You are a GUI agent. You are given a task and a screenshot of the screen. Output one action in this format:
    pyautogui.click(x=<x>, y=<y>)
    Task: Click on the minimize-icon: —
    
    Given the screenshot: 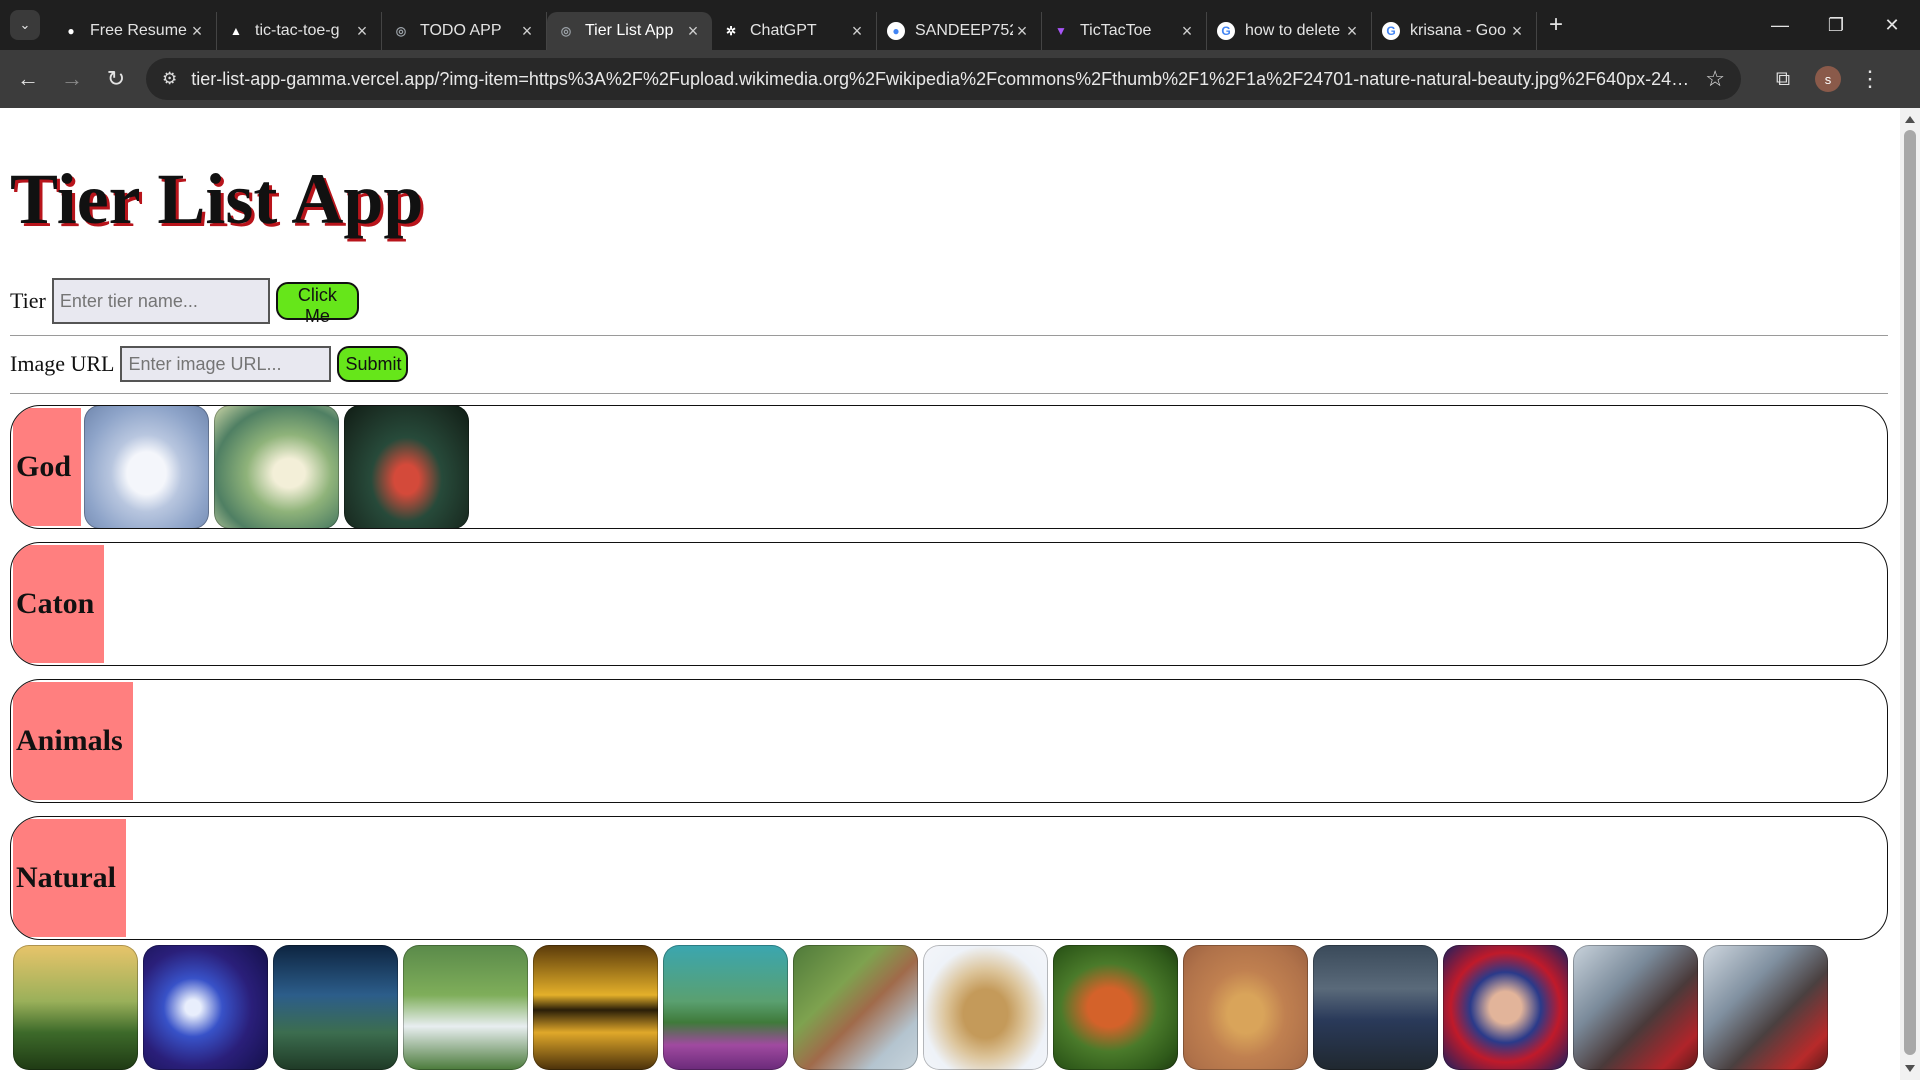 What is the action you would take?
    pyautogui.click(x=1780, y=25)
    